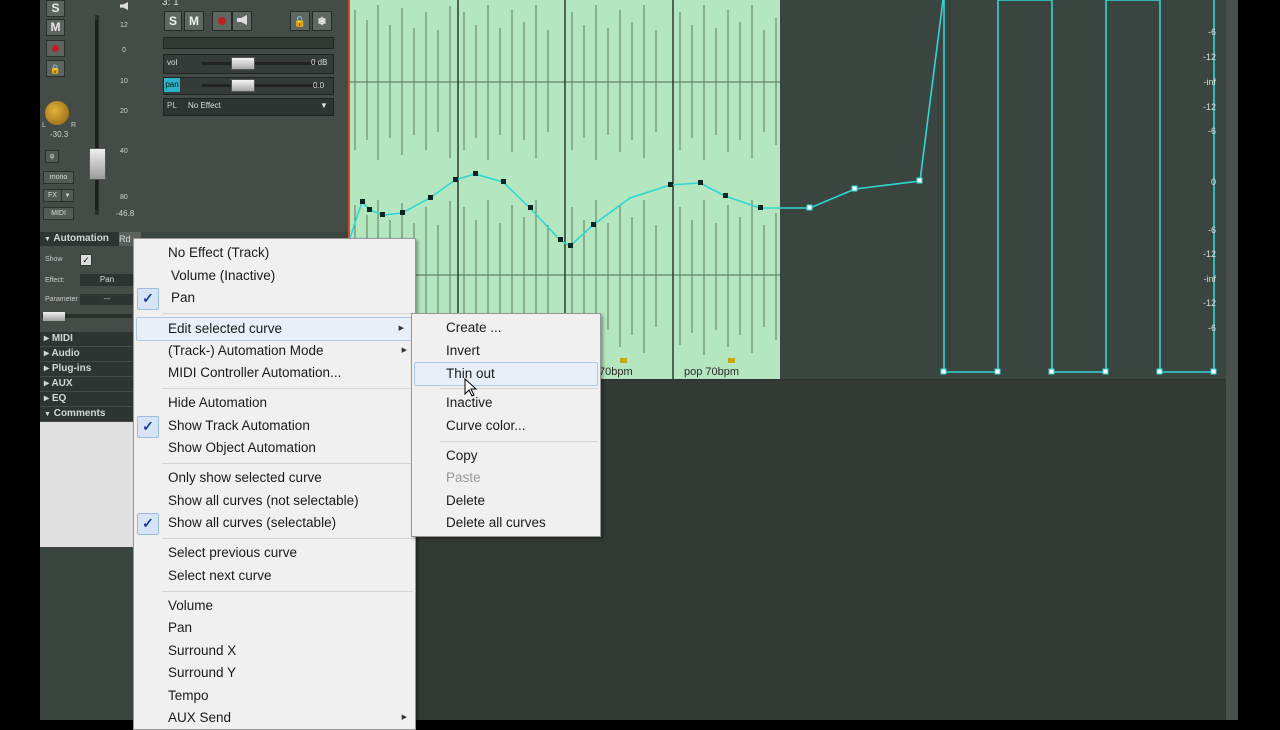 The height and width of the screenshot is (730, 1280). I want to click on menu-item-show-object-automation: Show Object Automation, so click(274, 448).